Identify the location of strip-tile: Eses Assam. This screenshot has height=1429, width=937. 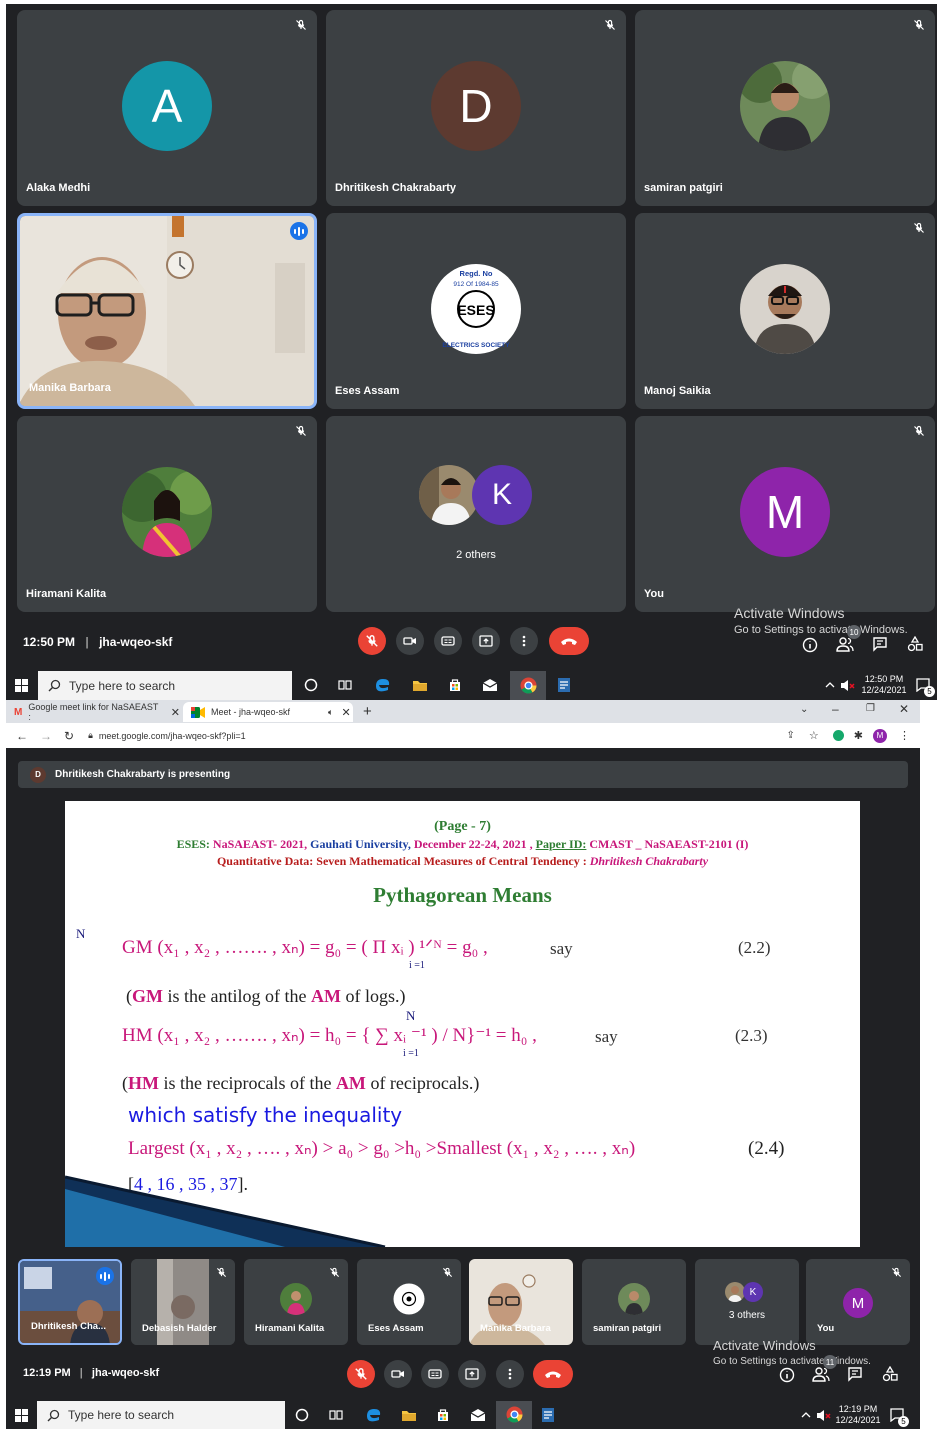
(409, 1302).